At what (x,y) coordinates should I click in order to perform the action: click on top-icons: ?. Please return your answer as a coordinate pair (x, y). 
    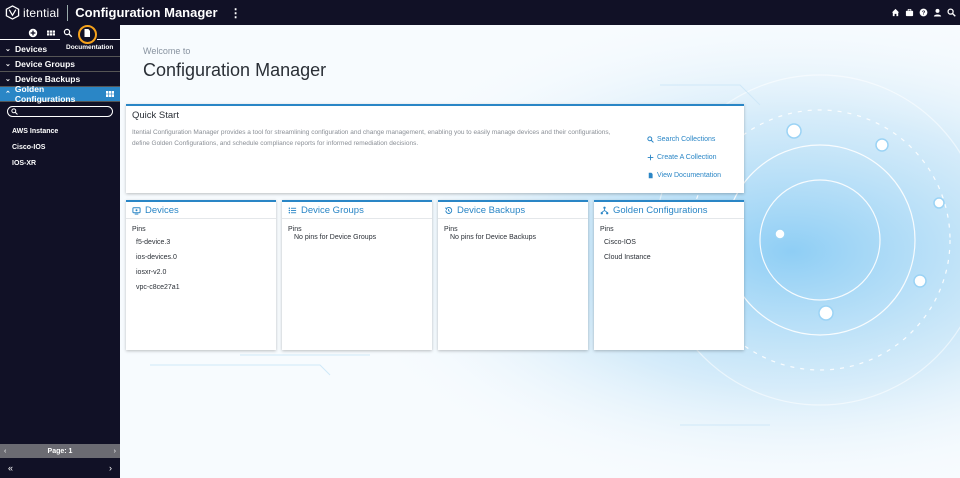
    Looking at the image, I should click on (923, 12).